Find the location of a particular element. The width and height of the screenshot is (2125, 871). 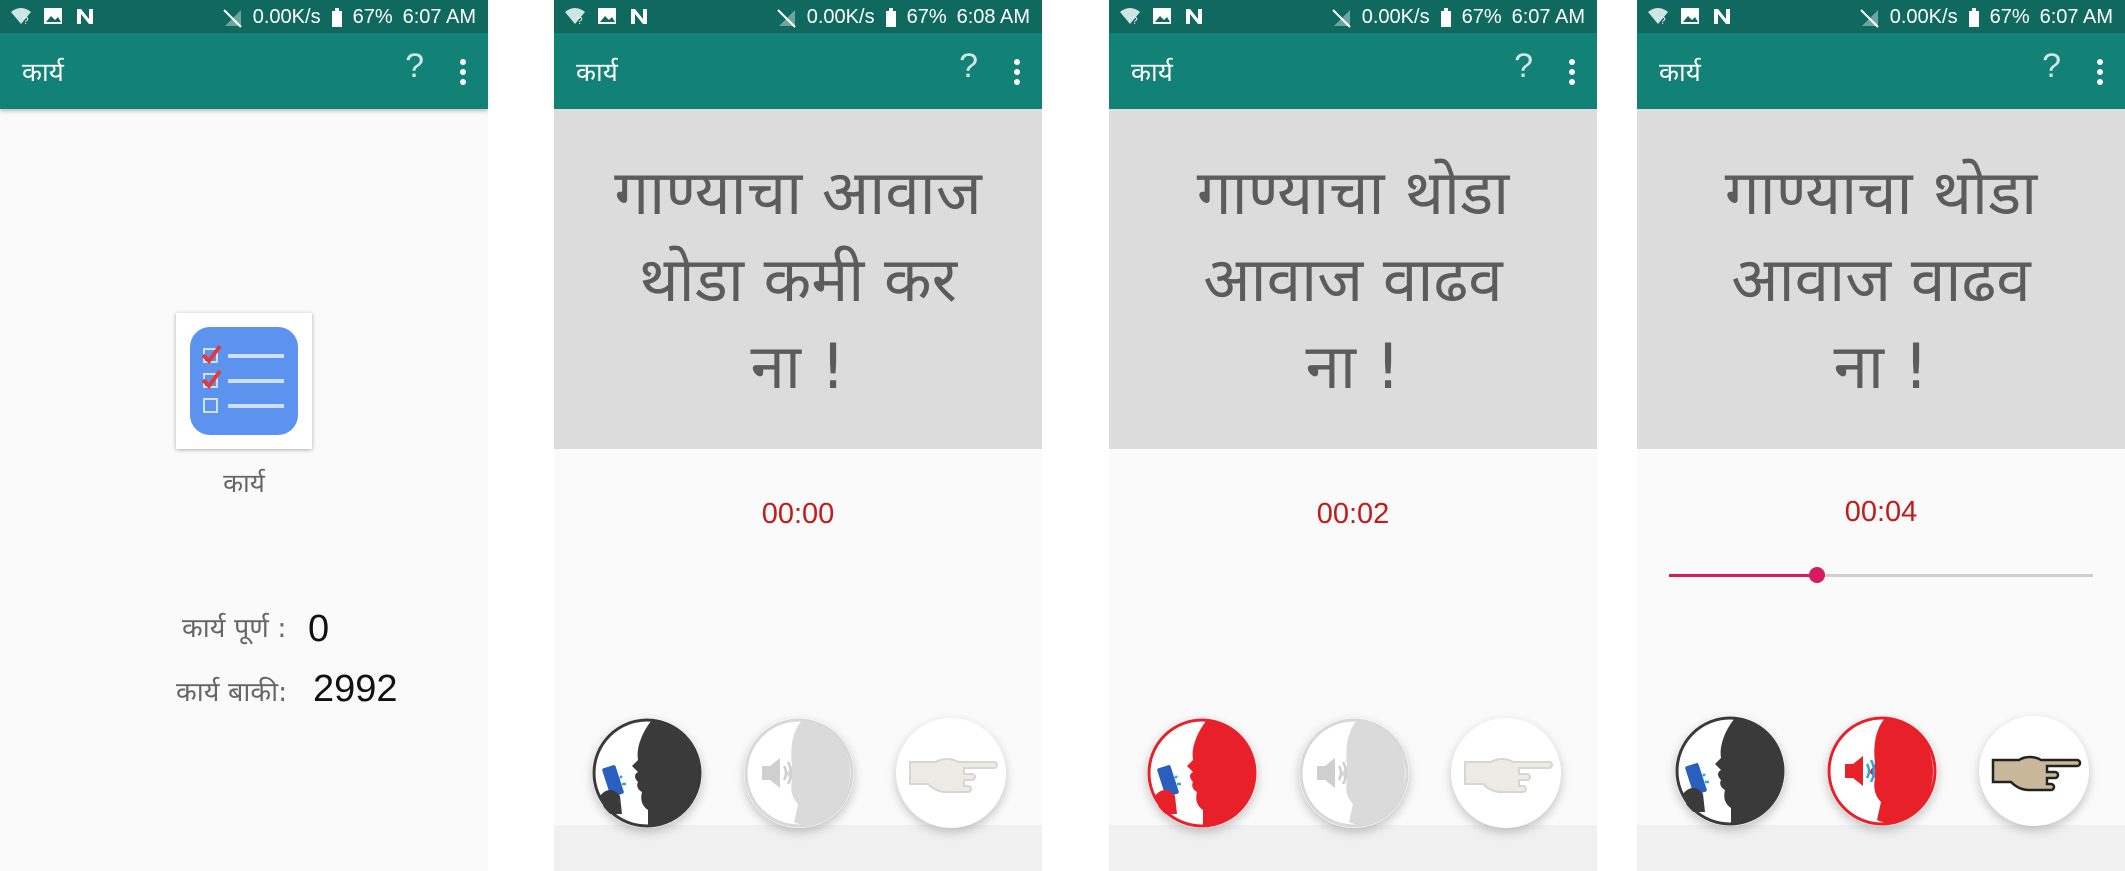

slider-progress is located at coordinates (1743, 575).